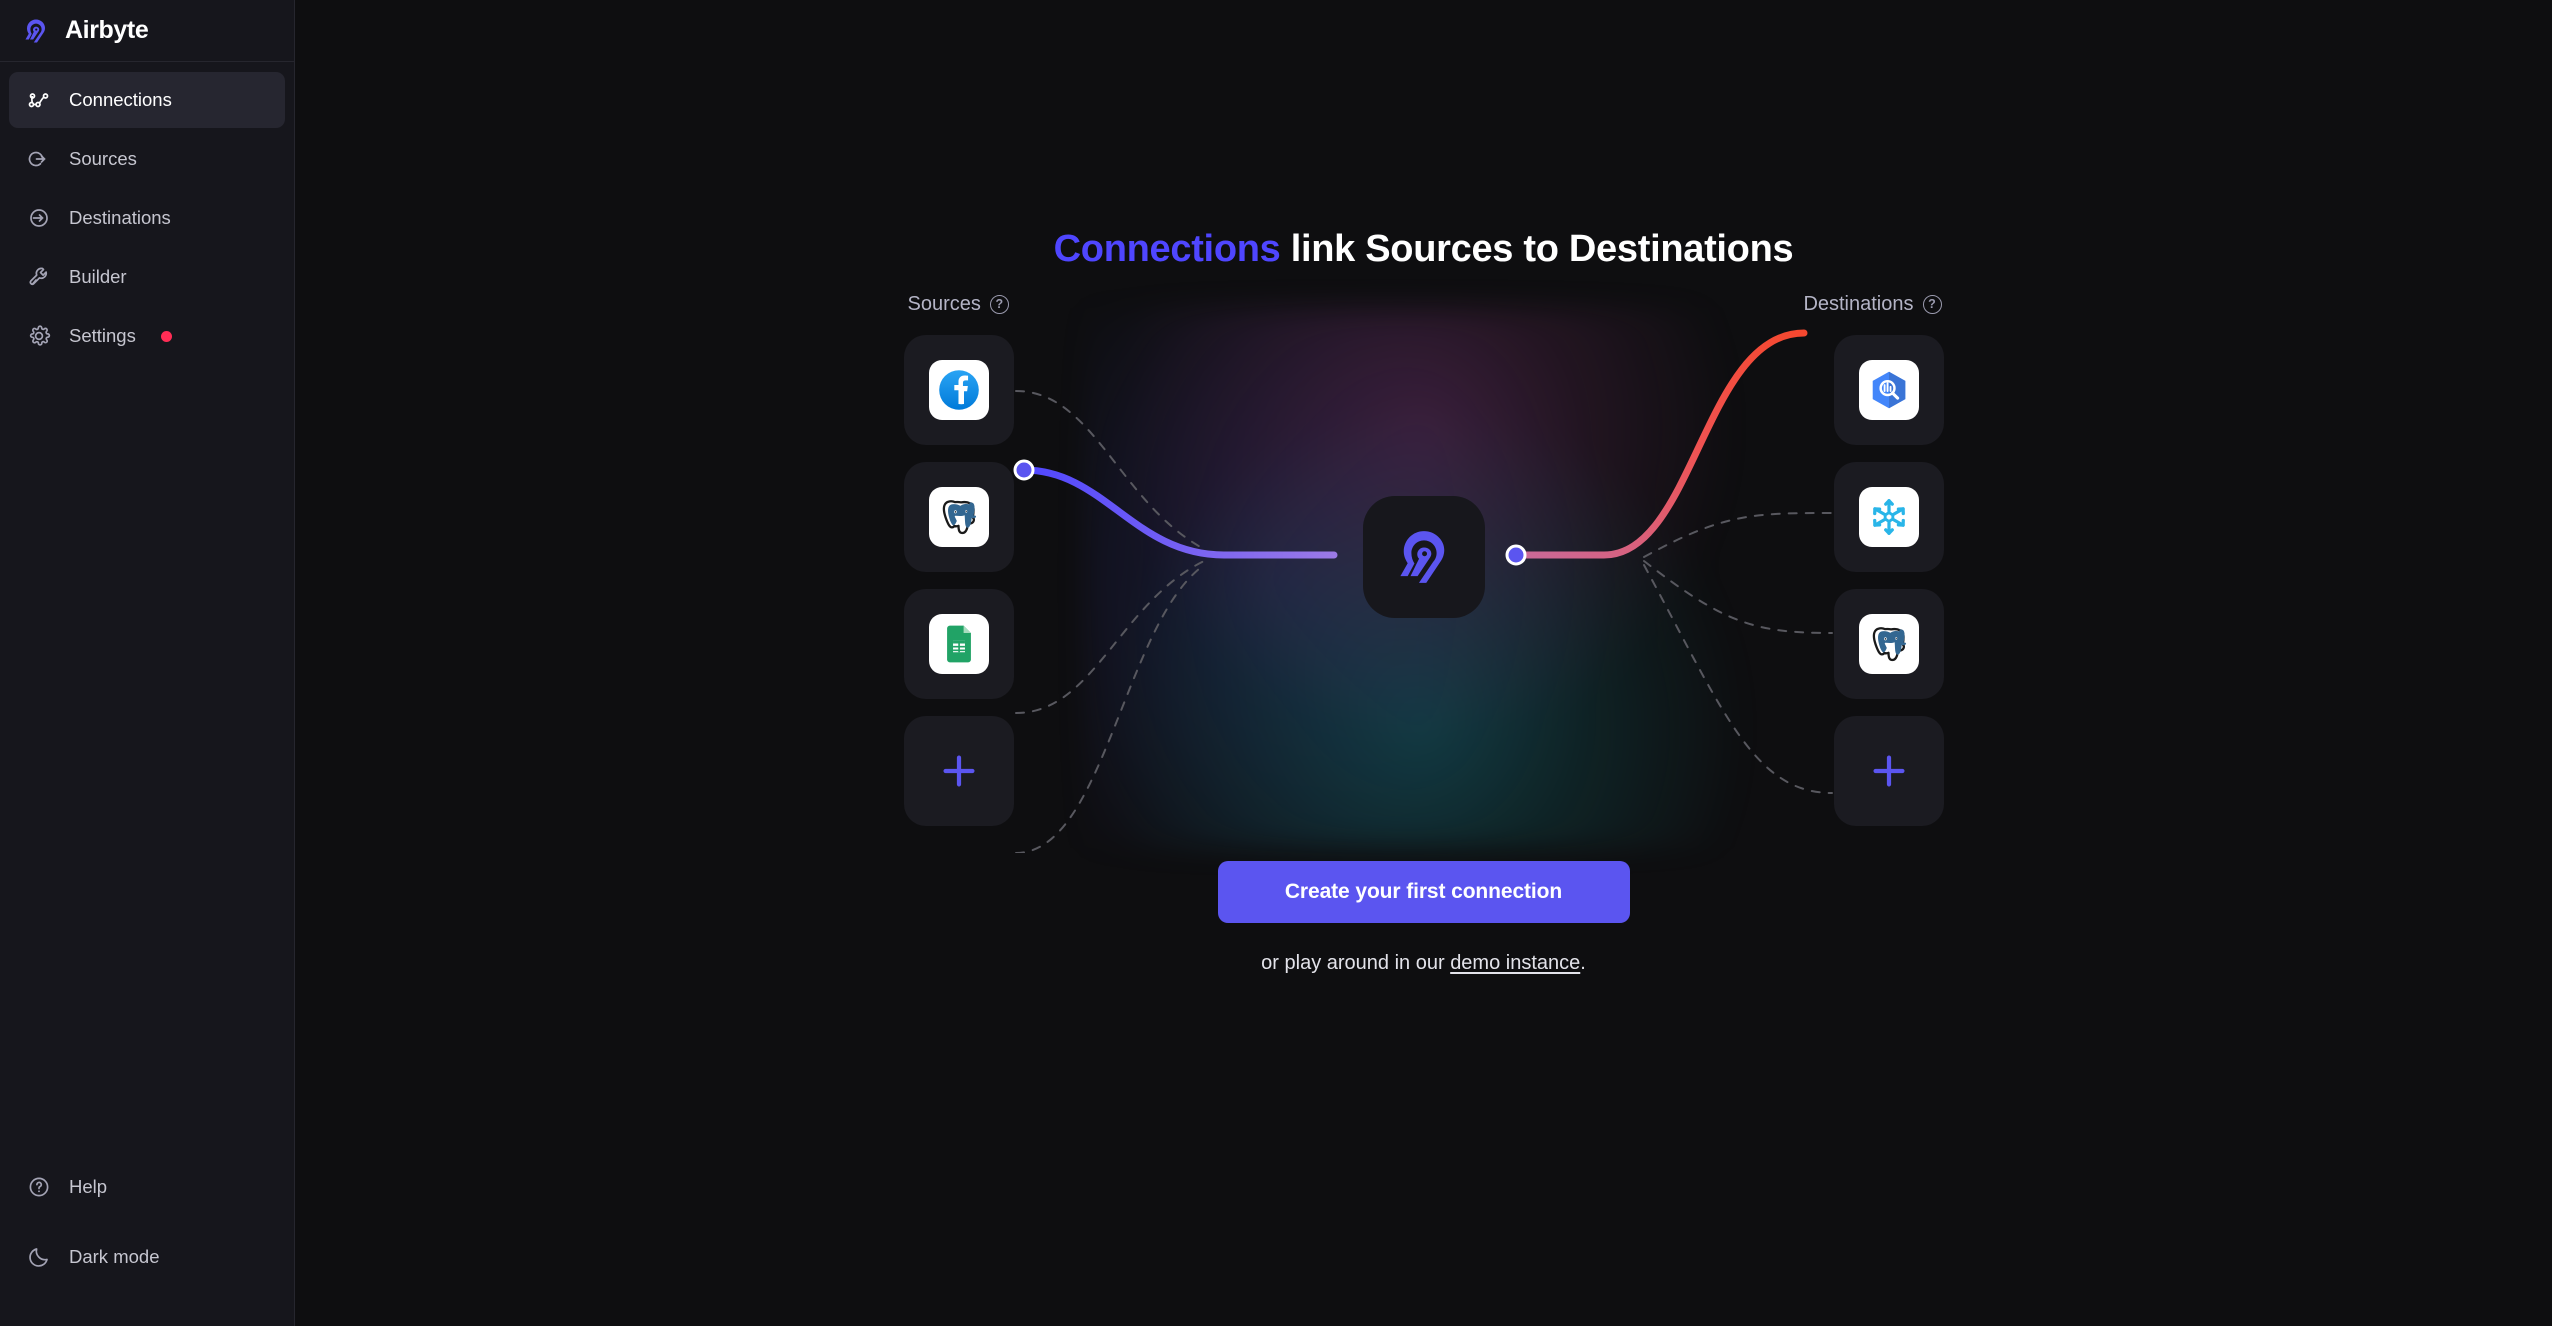  What do you see at coordinates (147, 159) in the screenshot?
I see `sidebar-item-sources: Sources` at bounding box center [147, 159].